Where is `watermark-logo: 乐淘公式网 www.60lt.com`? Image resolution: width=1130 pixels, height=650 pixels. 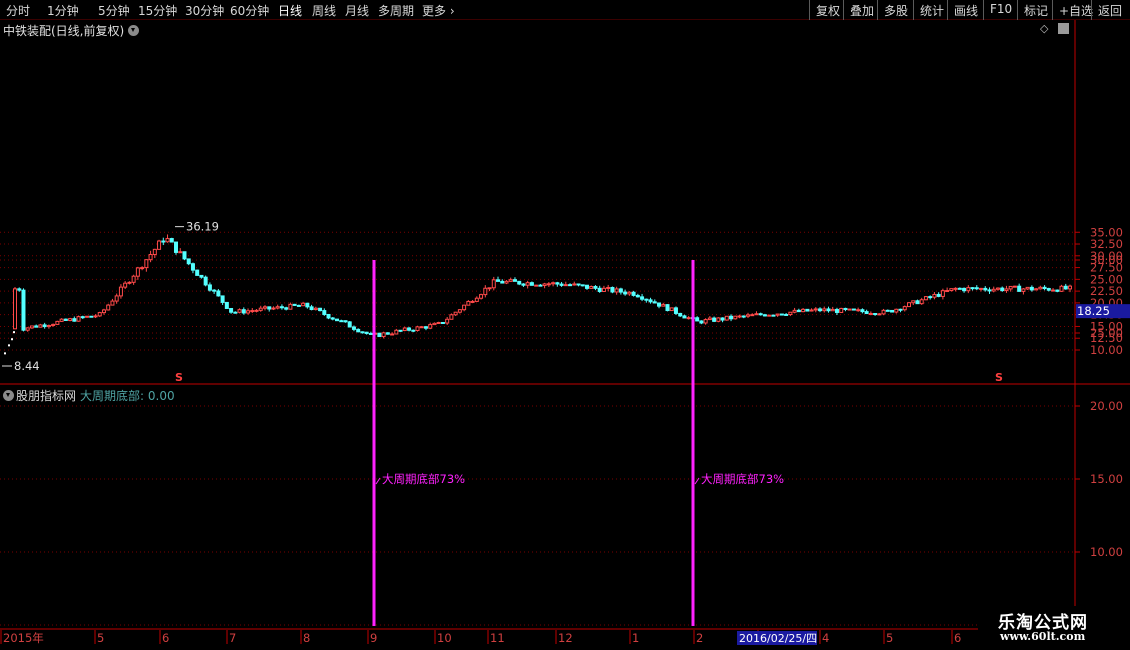 watermark-logo: 乐淘公式网 www.60lt.com is located at coordinates (1054, 628).